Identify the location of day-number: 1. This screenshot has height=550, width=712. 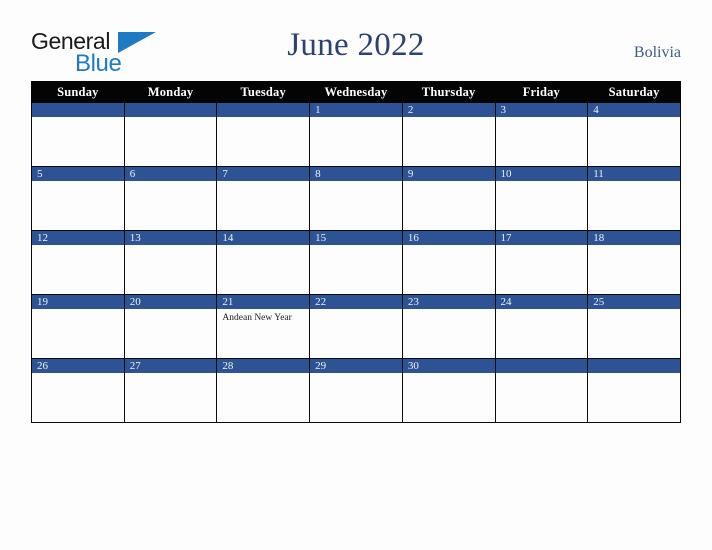
(356, 110).